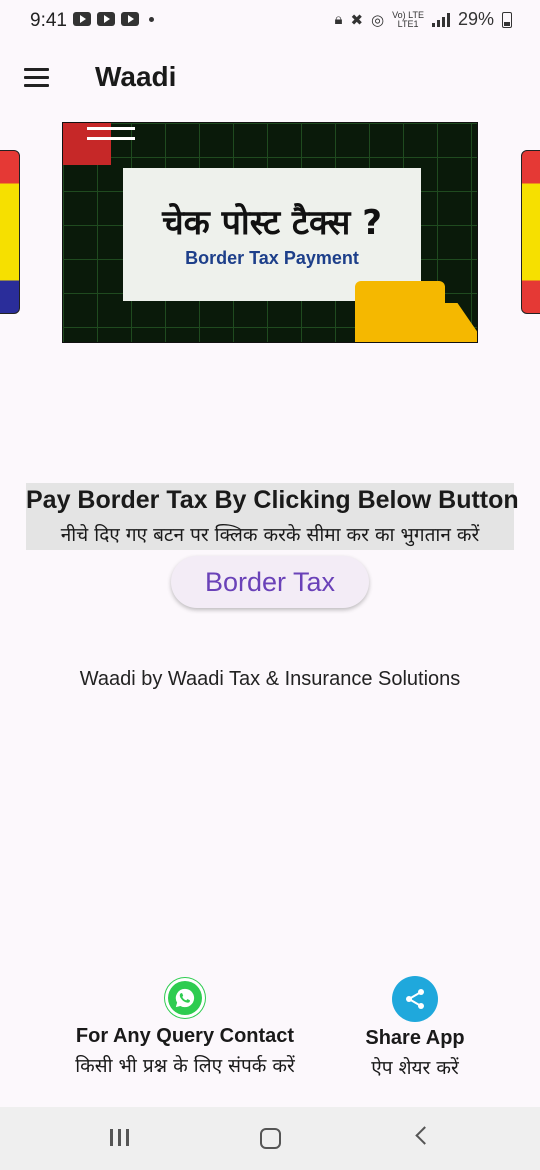 Image resolution: width=540 pixels, height=1170 pixels. Describe the element at coordinates (10, 232) in the screenshot. I see `previous-banner` at that location.